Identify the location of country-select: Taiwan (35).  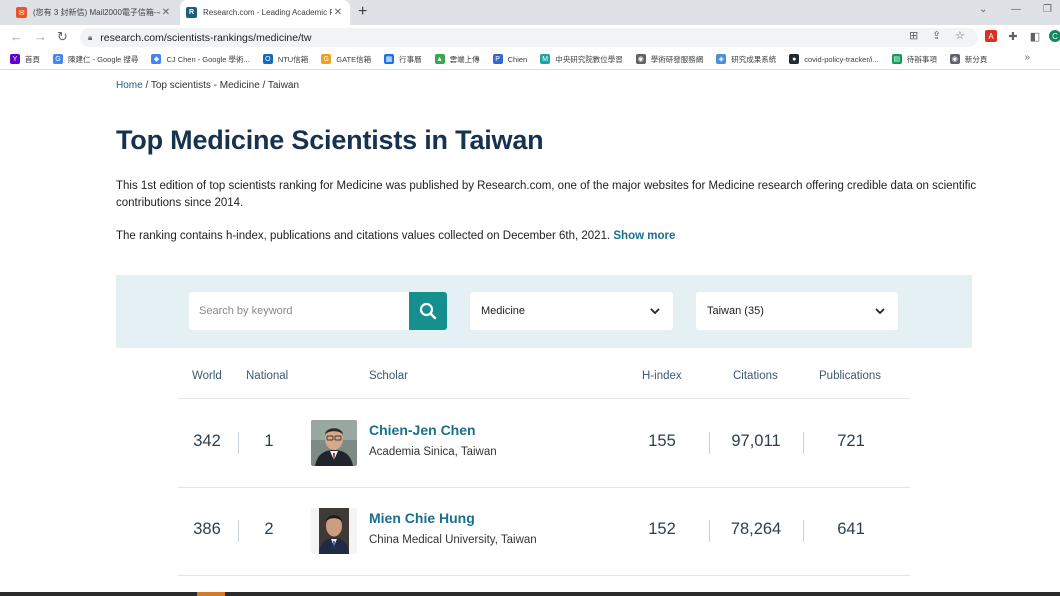
(797, 311).